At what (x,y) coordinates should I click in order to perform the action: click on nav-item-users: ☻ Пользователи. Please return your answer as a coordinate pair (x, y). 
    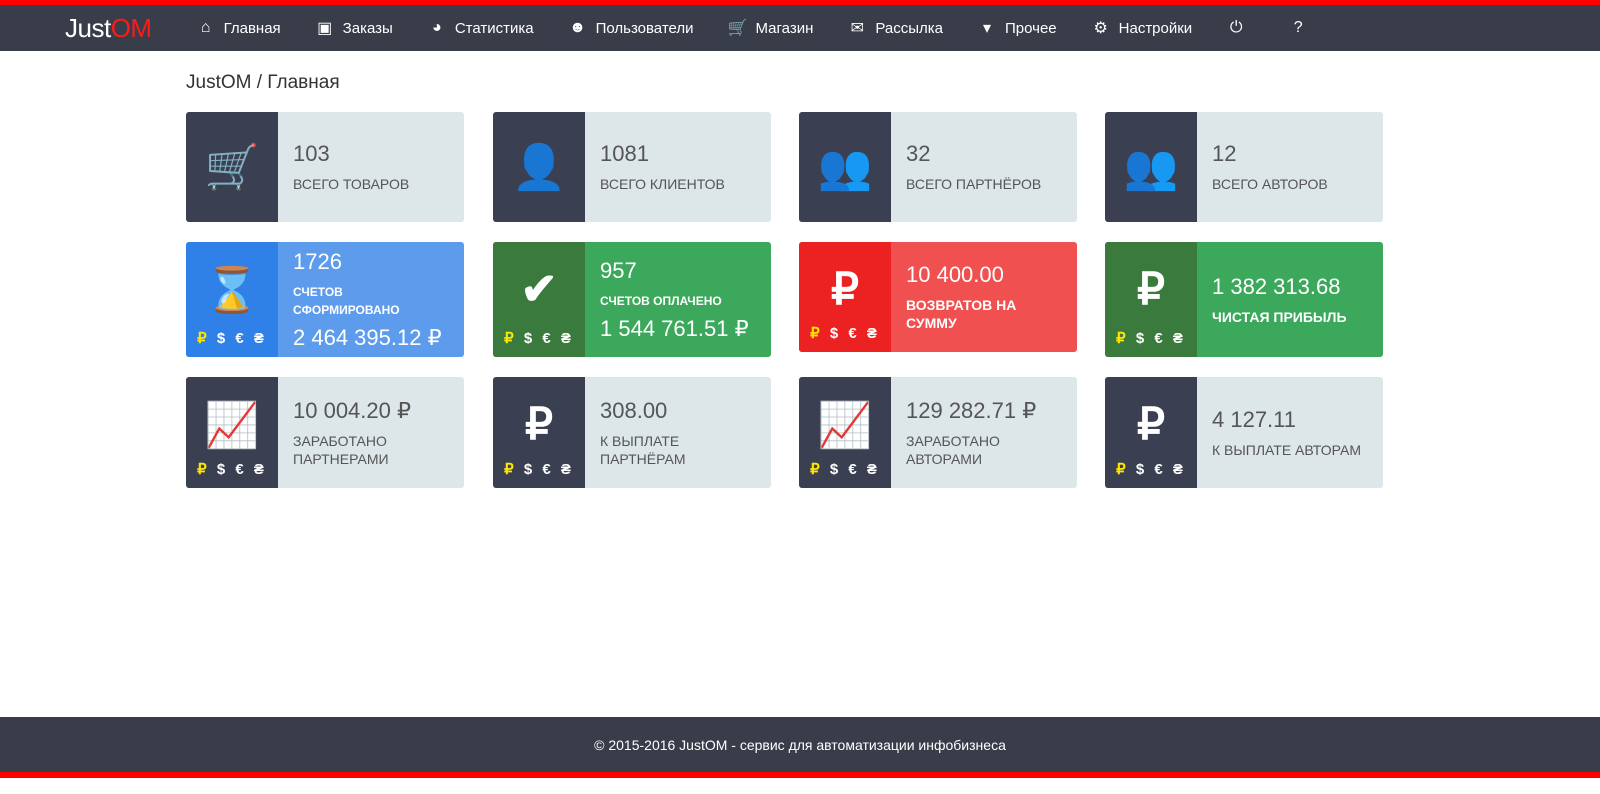
    Looking at the image, I should click on (631, 28).